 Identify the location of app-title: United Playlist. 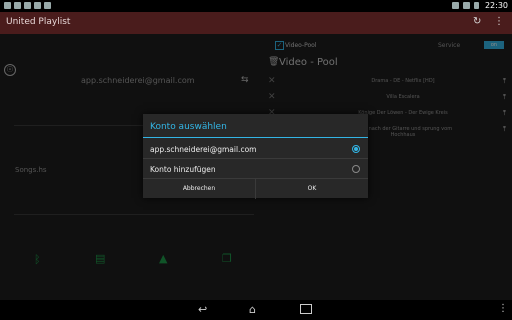
(38, 22).